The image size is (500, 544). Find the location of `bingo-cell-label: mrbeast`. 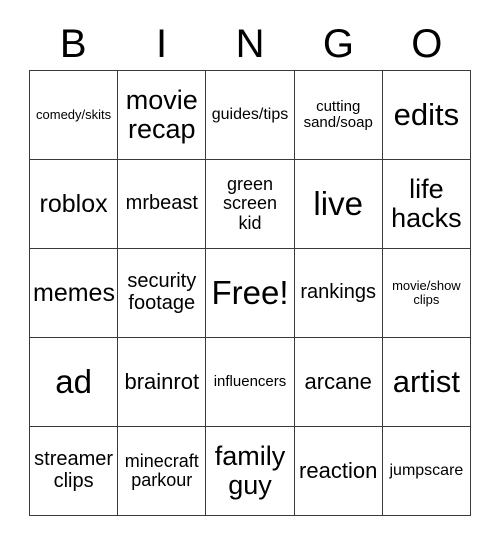

bingo-cell-label: mrbeast is located at coordinates (161, 203).